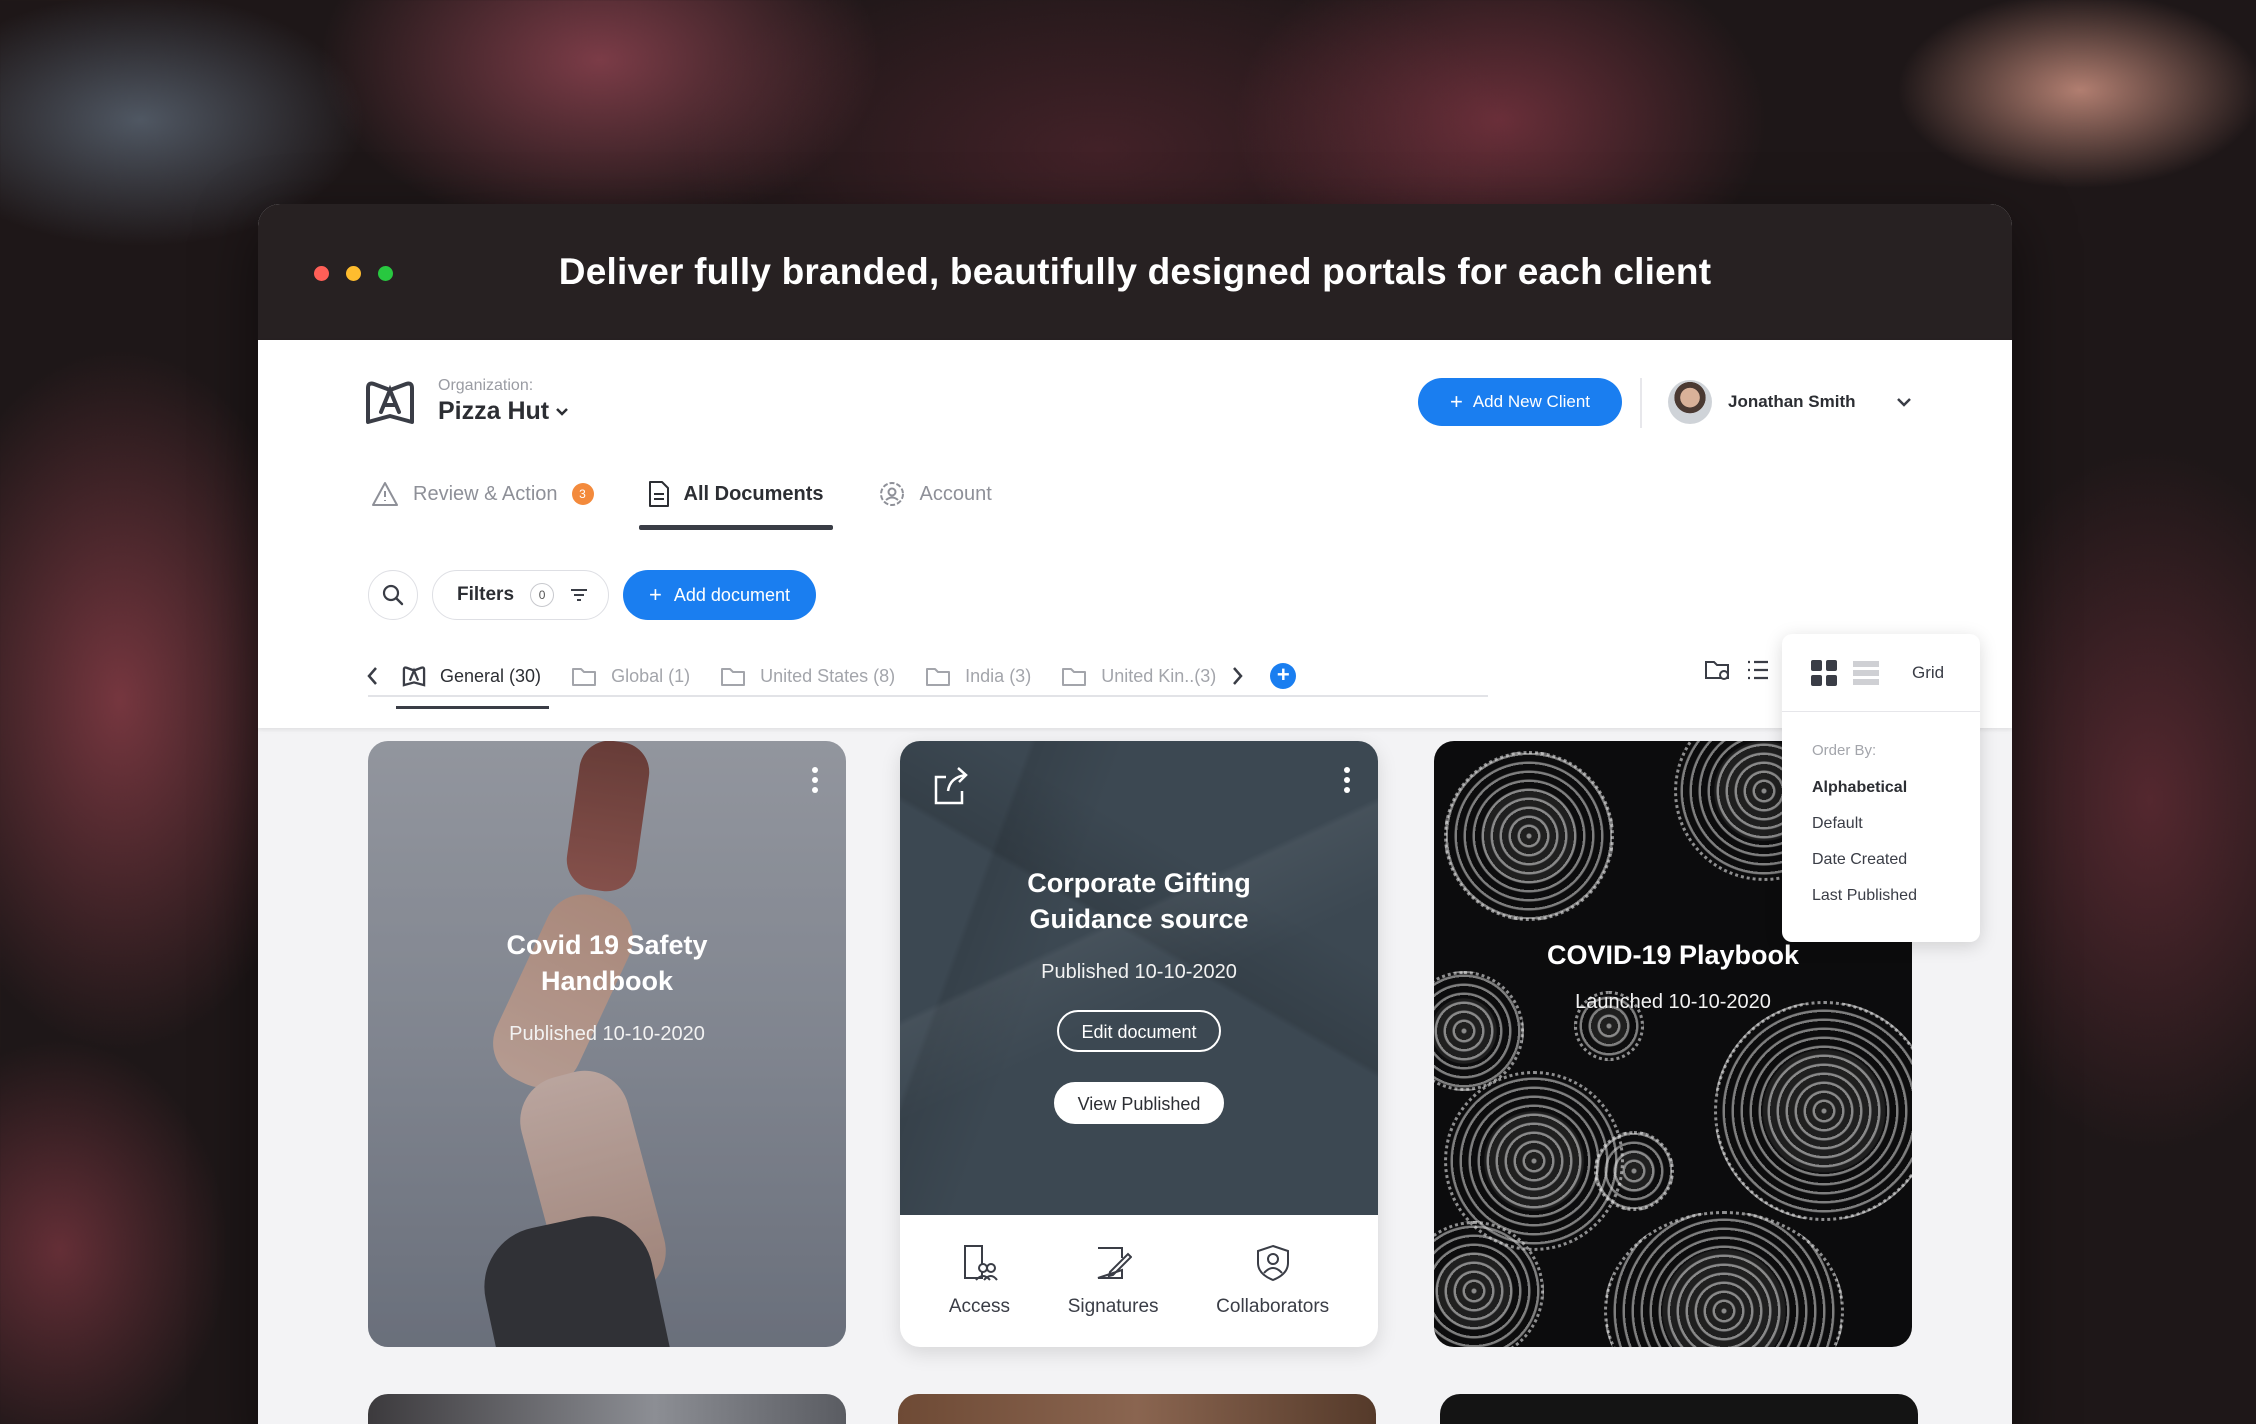  I want to click on organization-selector: Organization: Pizza Hut, so click(466, 401).